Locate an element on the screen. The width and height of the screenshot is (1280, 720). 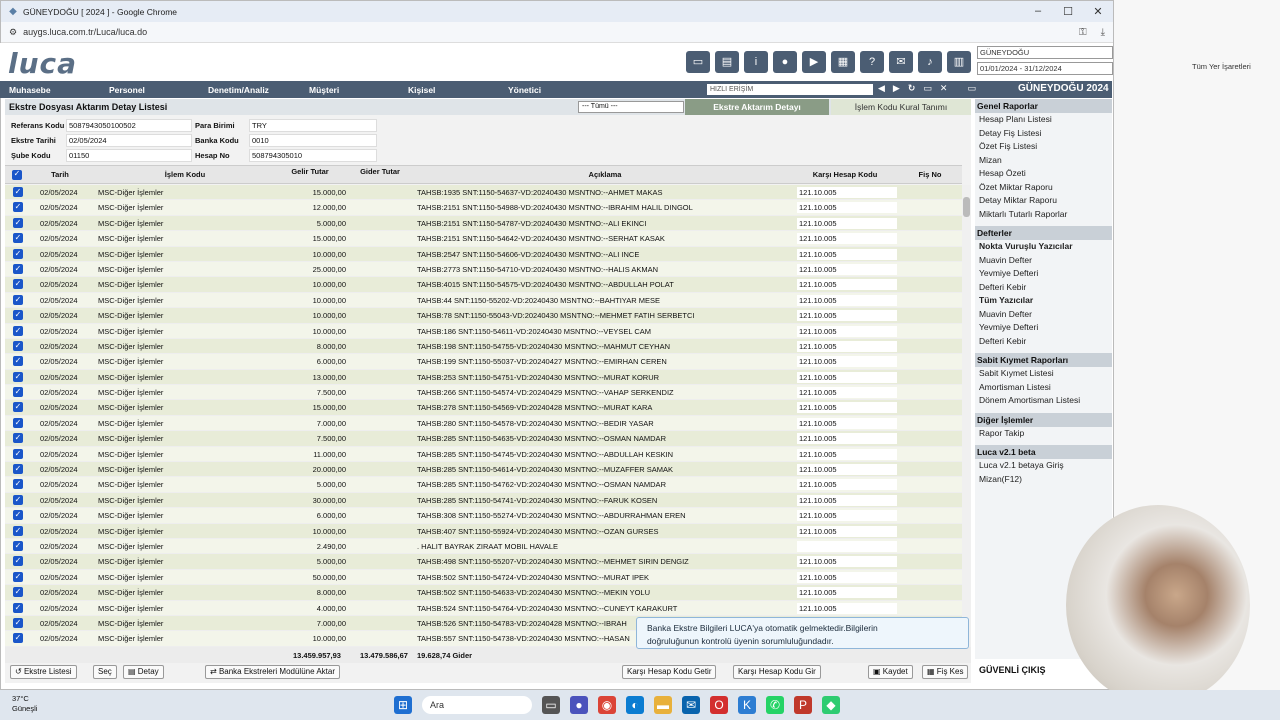
select-all-checkbox: ✓ is located at coordinates (17, 175).